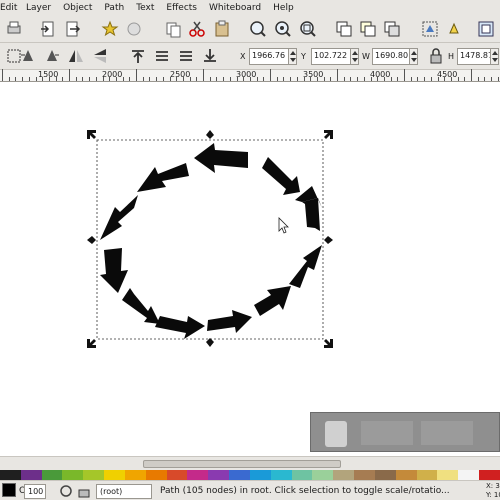 Image resolution: width=500 pixels, height=500 pixels. Describe the element at coordinates (222, 29) in the screenshot. I see `paste-icon` at that location.